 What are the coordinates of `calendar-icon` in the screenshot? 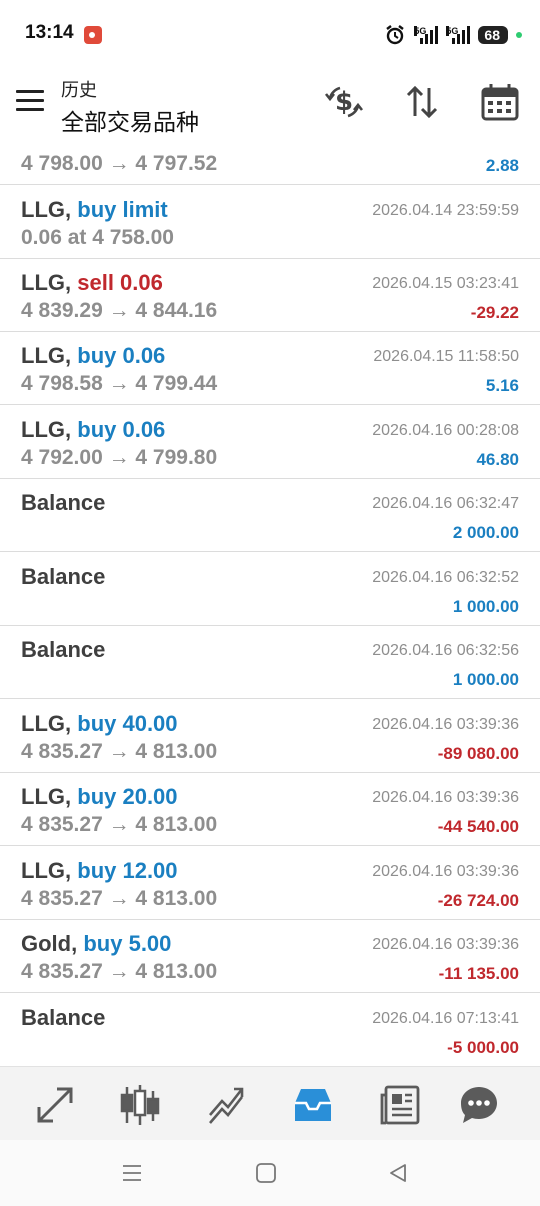 It's located at (500, 102).